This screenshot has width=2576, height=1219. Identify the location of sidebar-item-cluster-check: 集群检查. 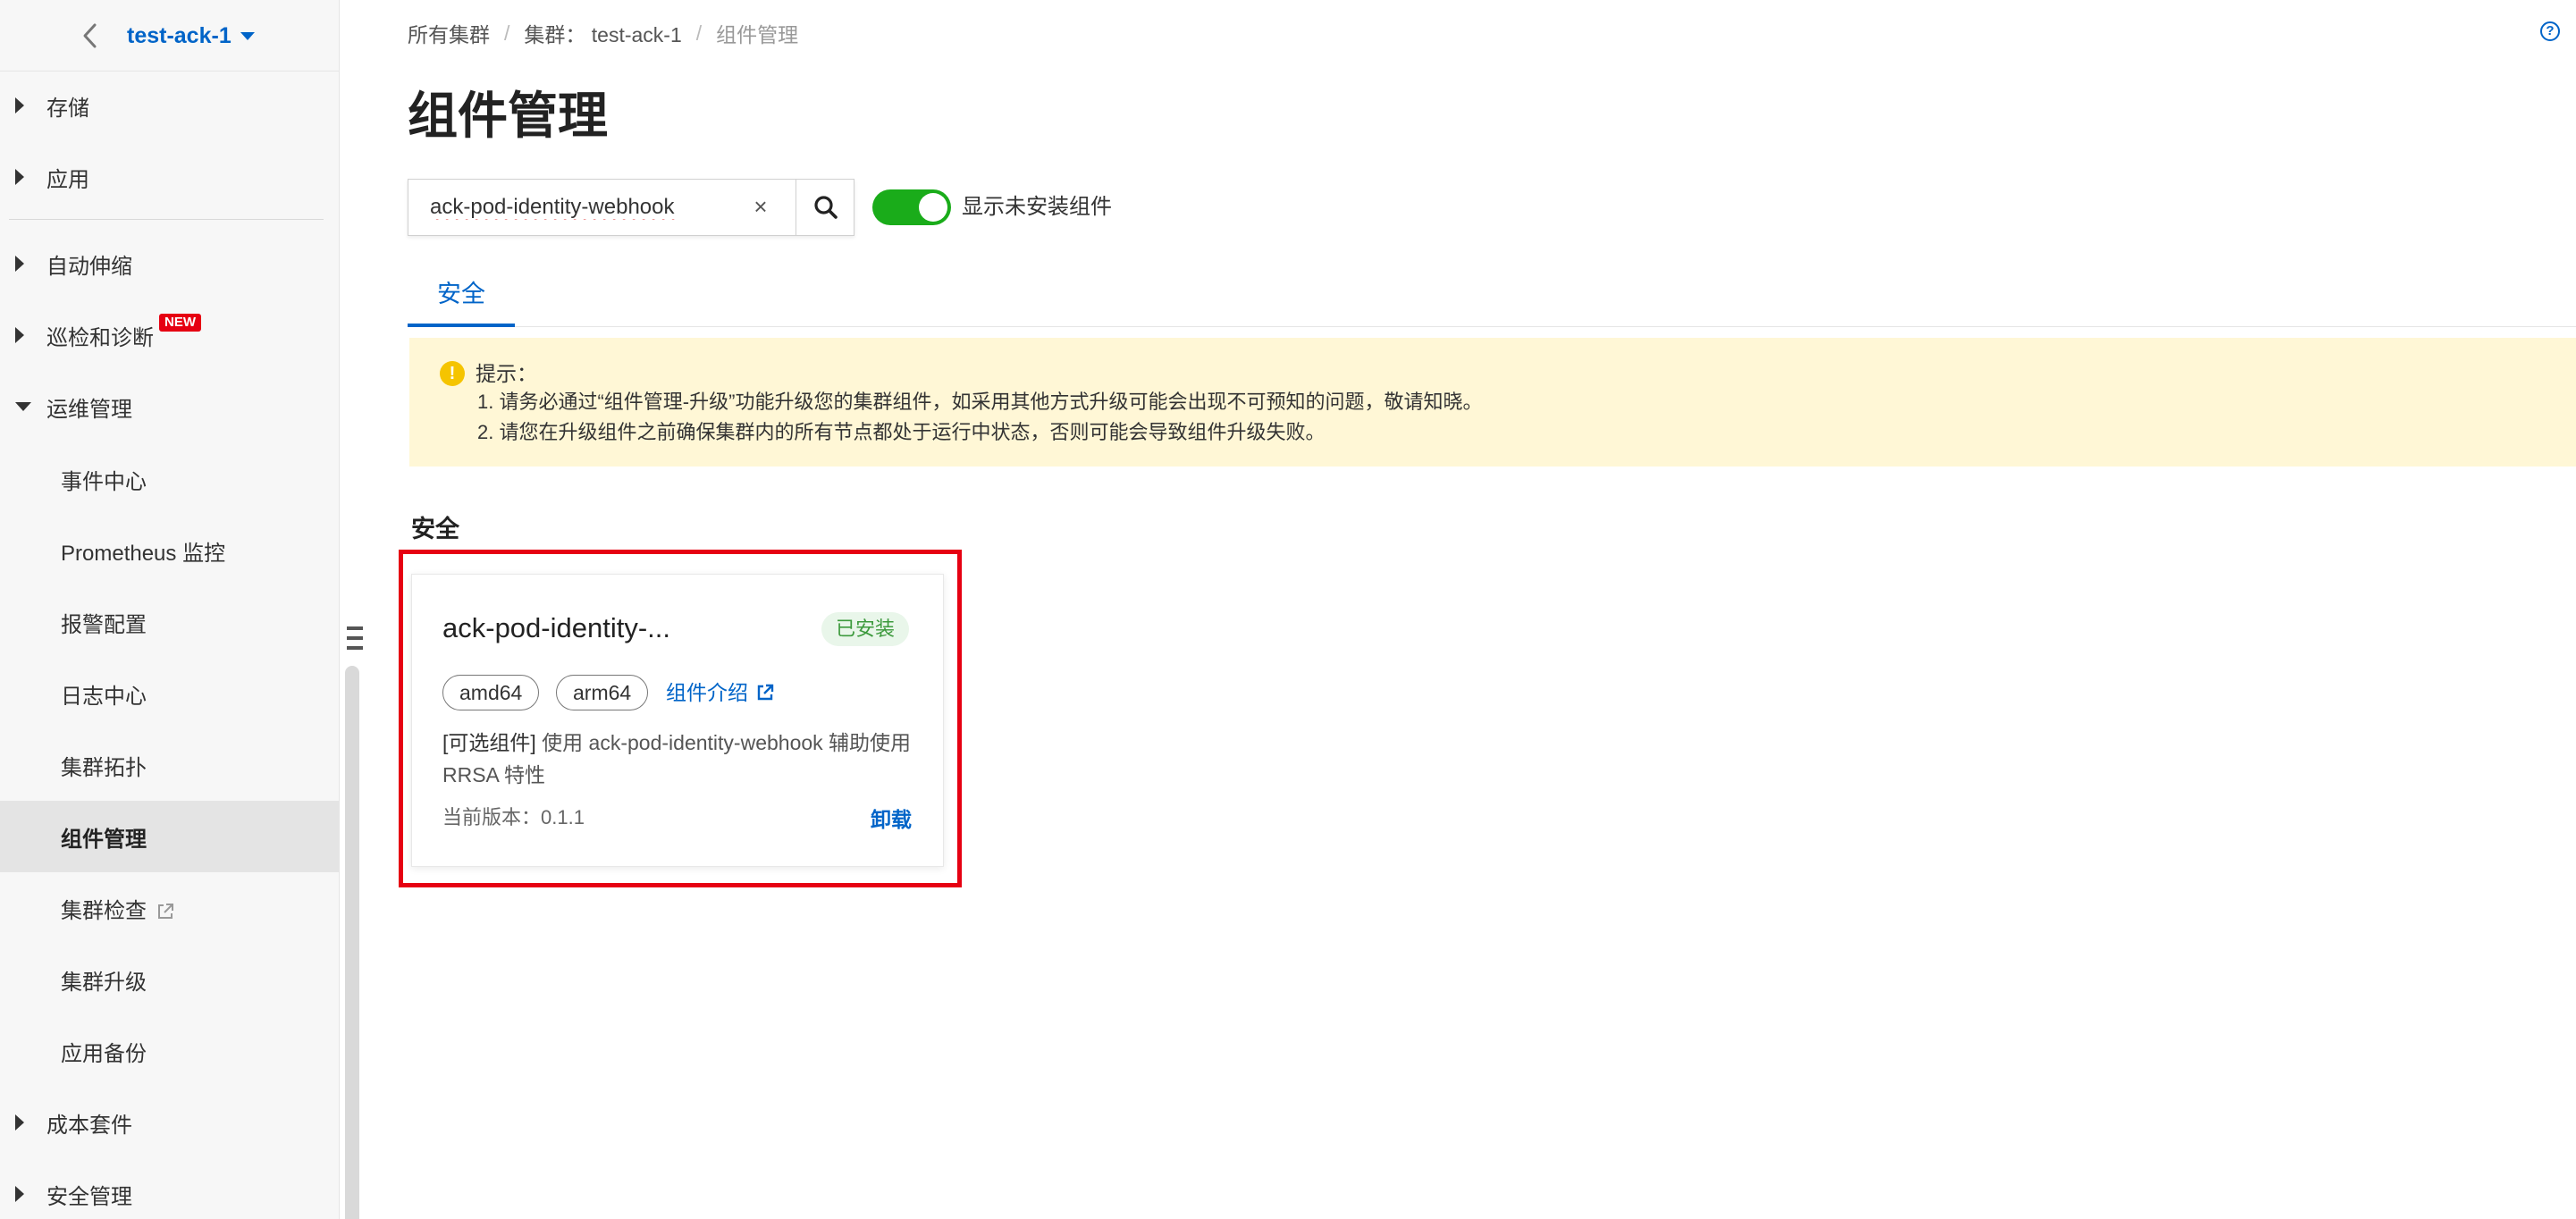
(170, 908).